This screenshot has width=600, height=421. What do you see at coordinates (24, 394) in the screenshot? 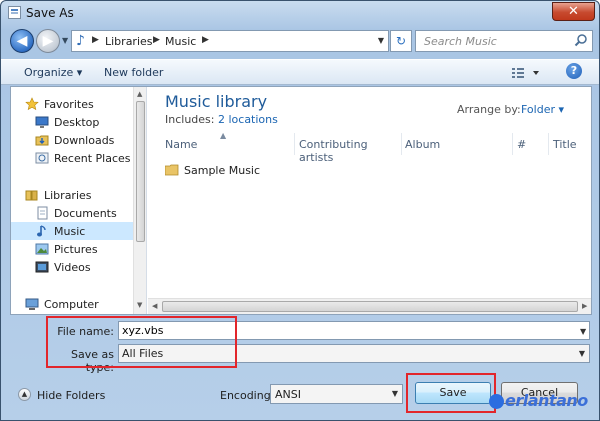
I see `collapse-icon: ▲` at bounding box center [24, 394].